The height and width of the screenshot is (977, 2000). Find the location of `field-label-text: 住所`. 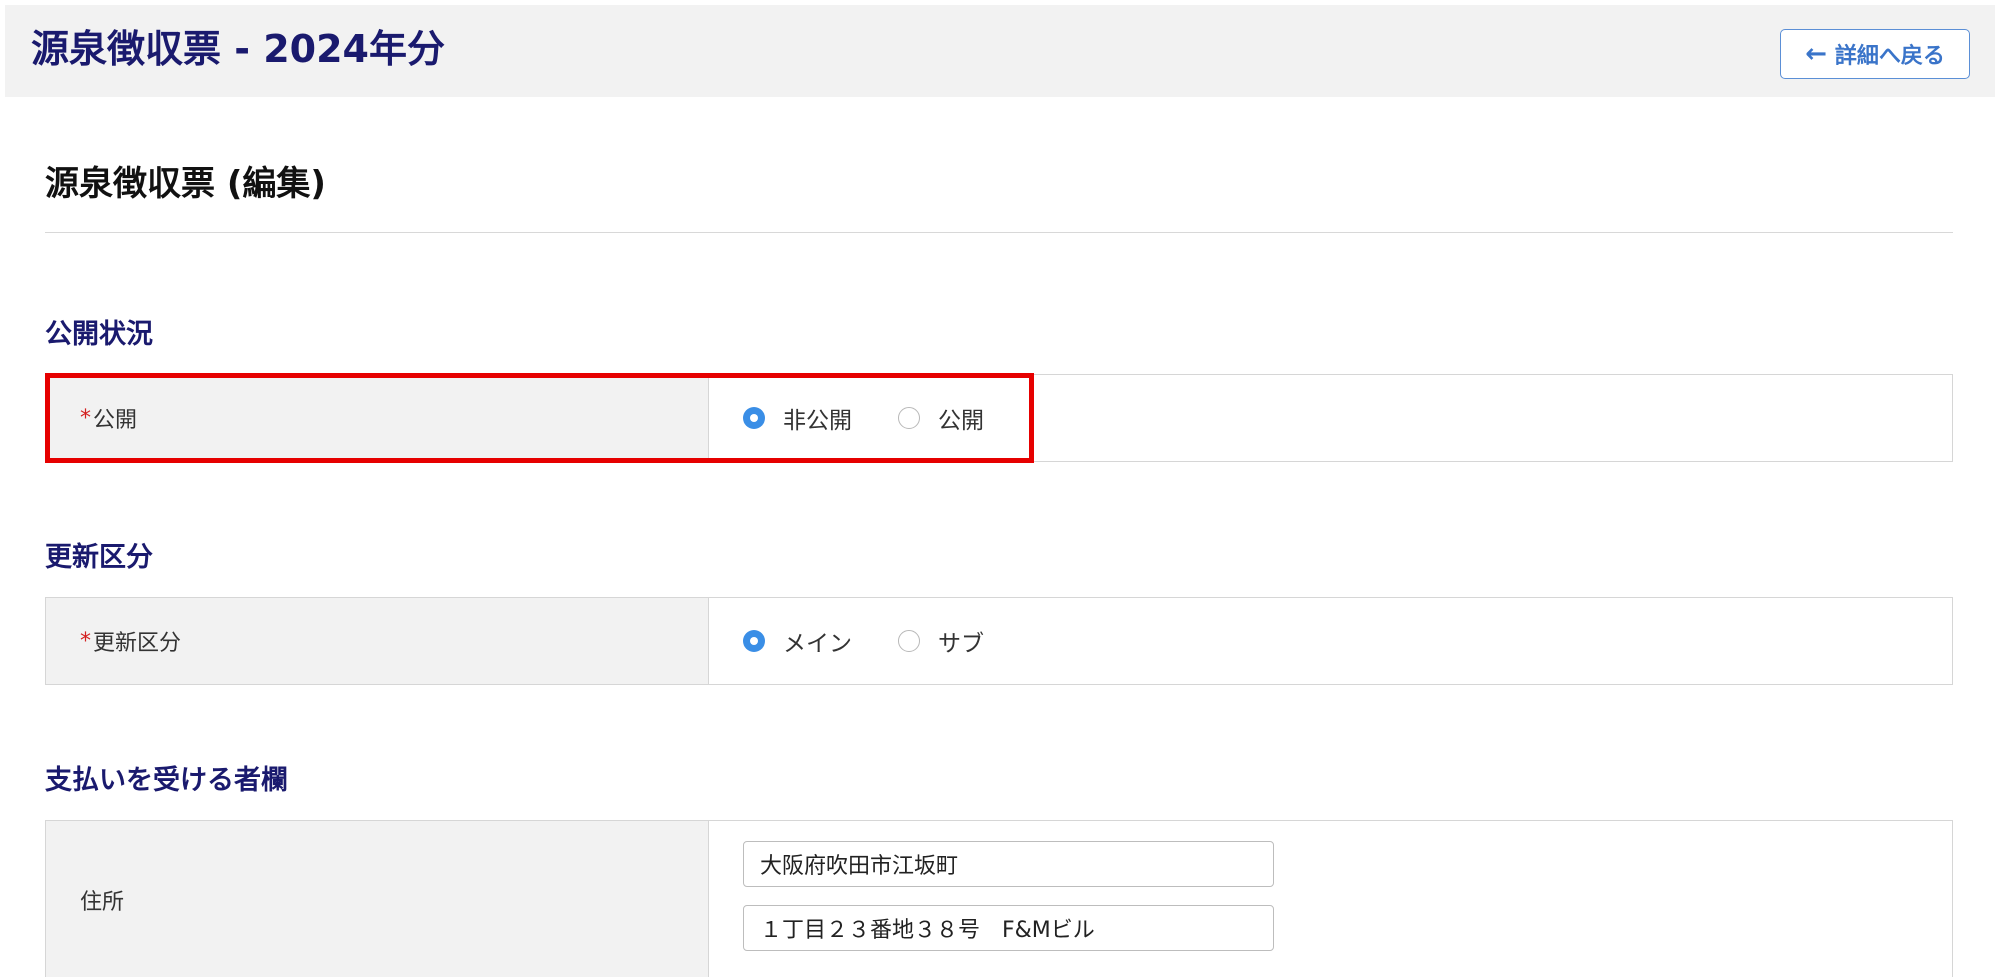

field-label-text: 住所 is located at coordinates (102, 902).